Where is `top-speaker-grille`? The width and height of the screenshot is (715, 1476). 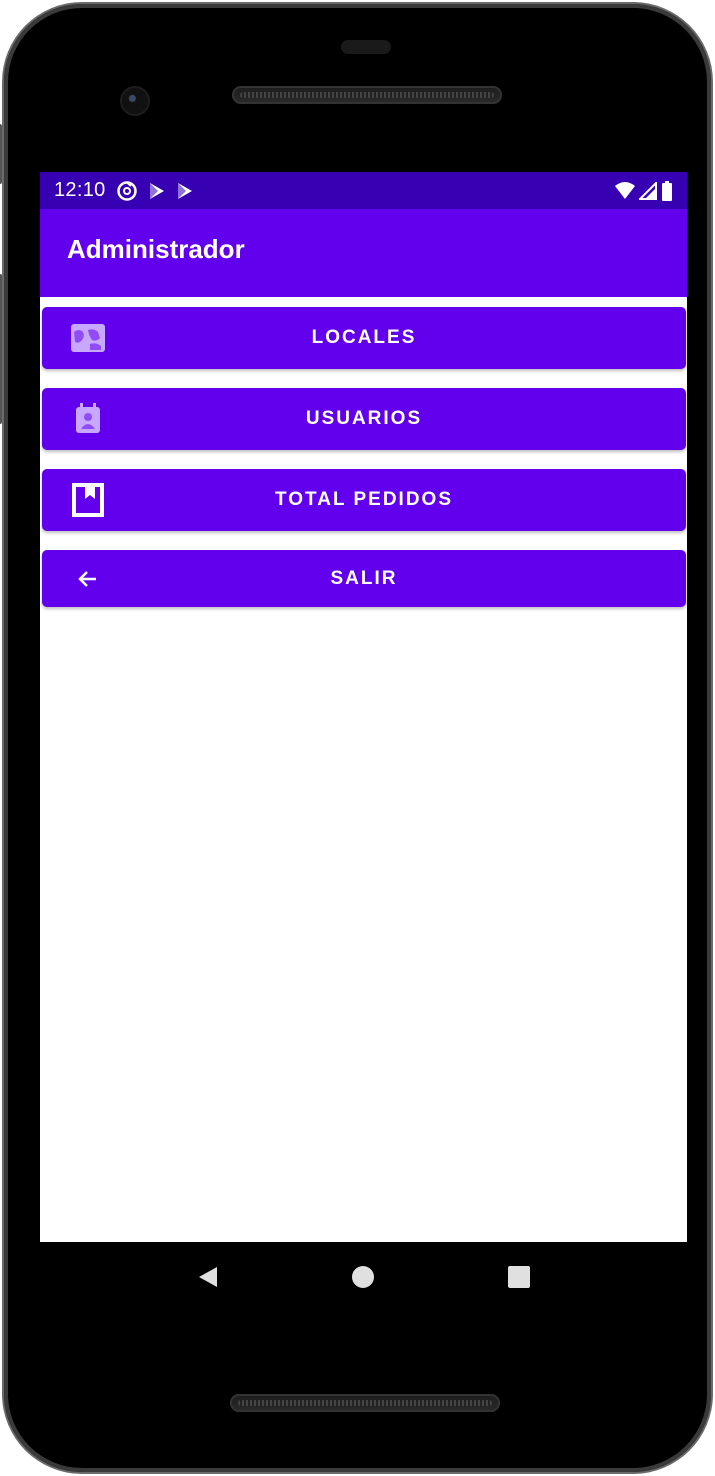
top-speaker-grille is located at coordinates (367, 95).